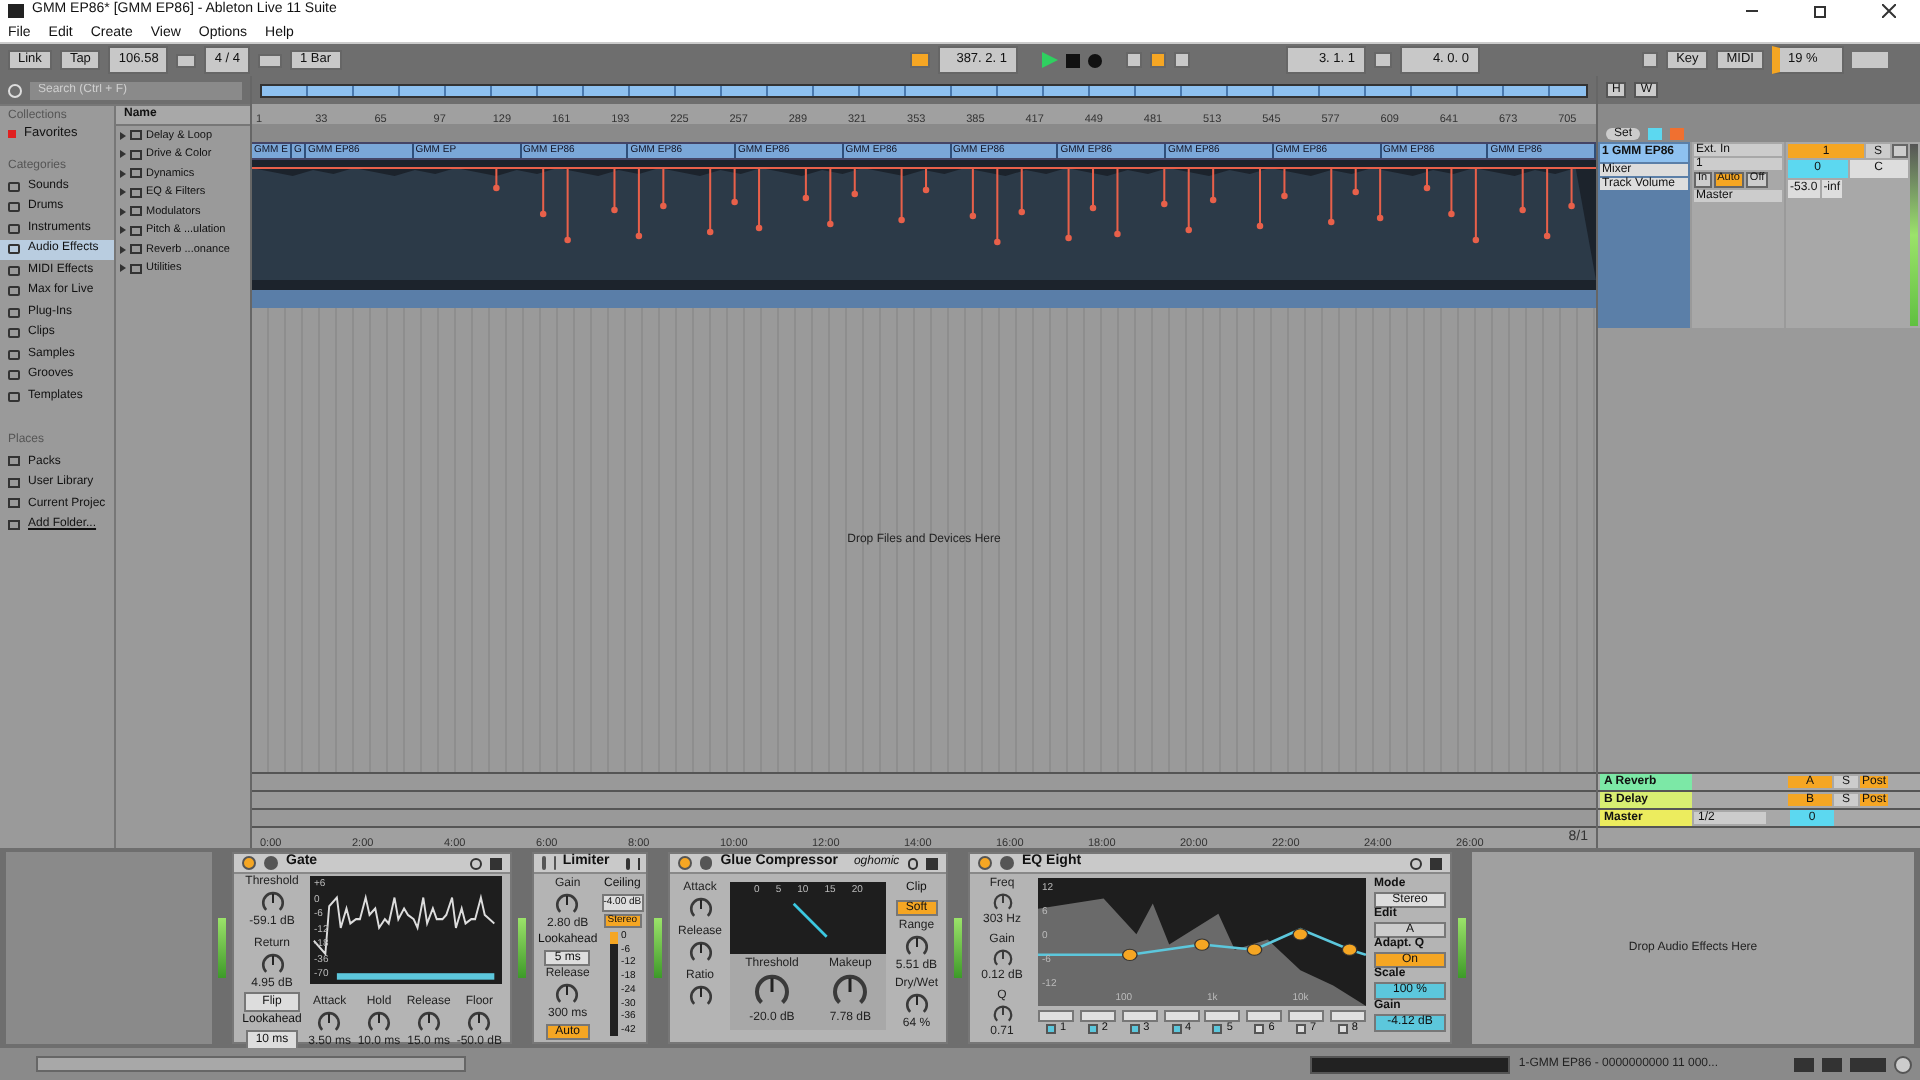  What do you see at coordinates (1903, 1064) in the screenshot?
I see `hide-panel-icon` at bounding box center [1903, 1064].